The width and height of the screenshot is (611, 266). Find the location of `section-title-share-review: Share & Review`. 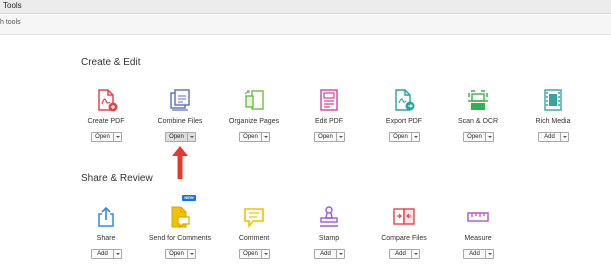

section-title-share-review: Share & Review is located at coordinates (117, 178).